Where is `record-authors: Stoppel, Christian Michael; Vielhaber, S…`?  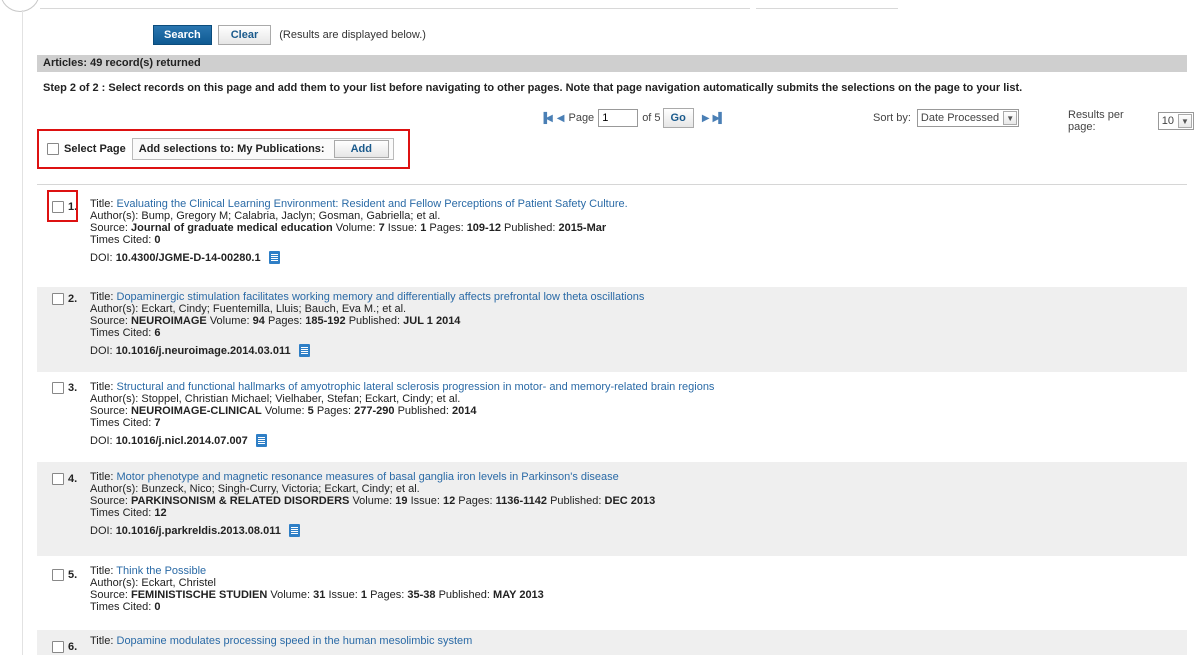
record-authors: Stoppel, Christian Michael; Vielhaber, S… is located at coordinates (301, 399).